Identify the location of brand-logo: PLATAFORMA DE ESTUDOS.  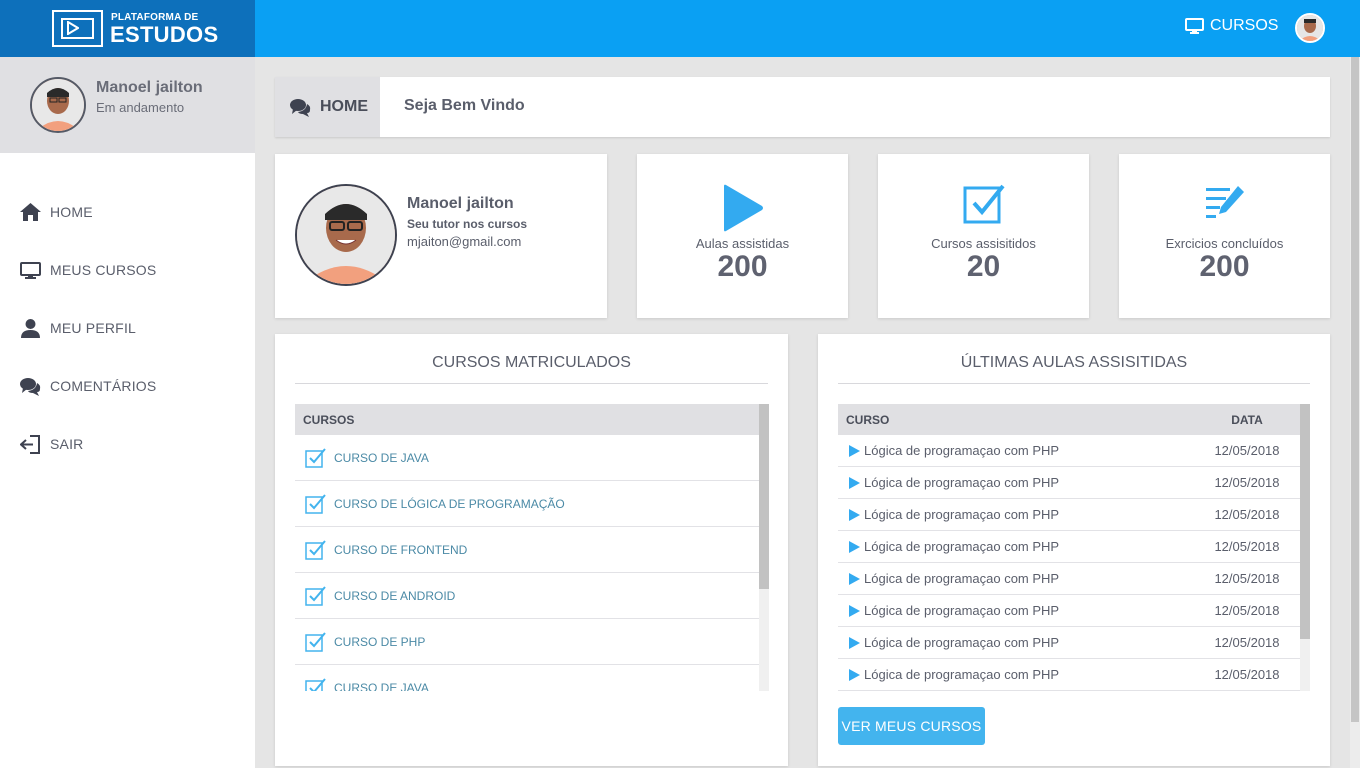
(127, 28).